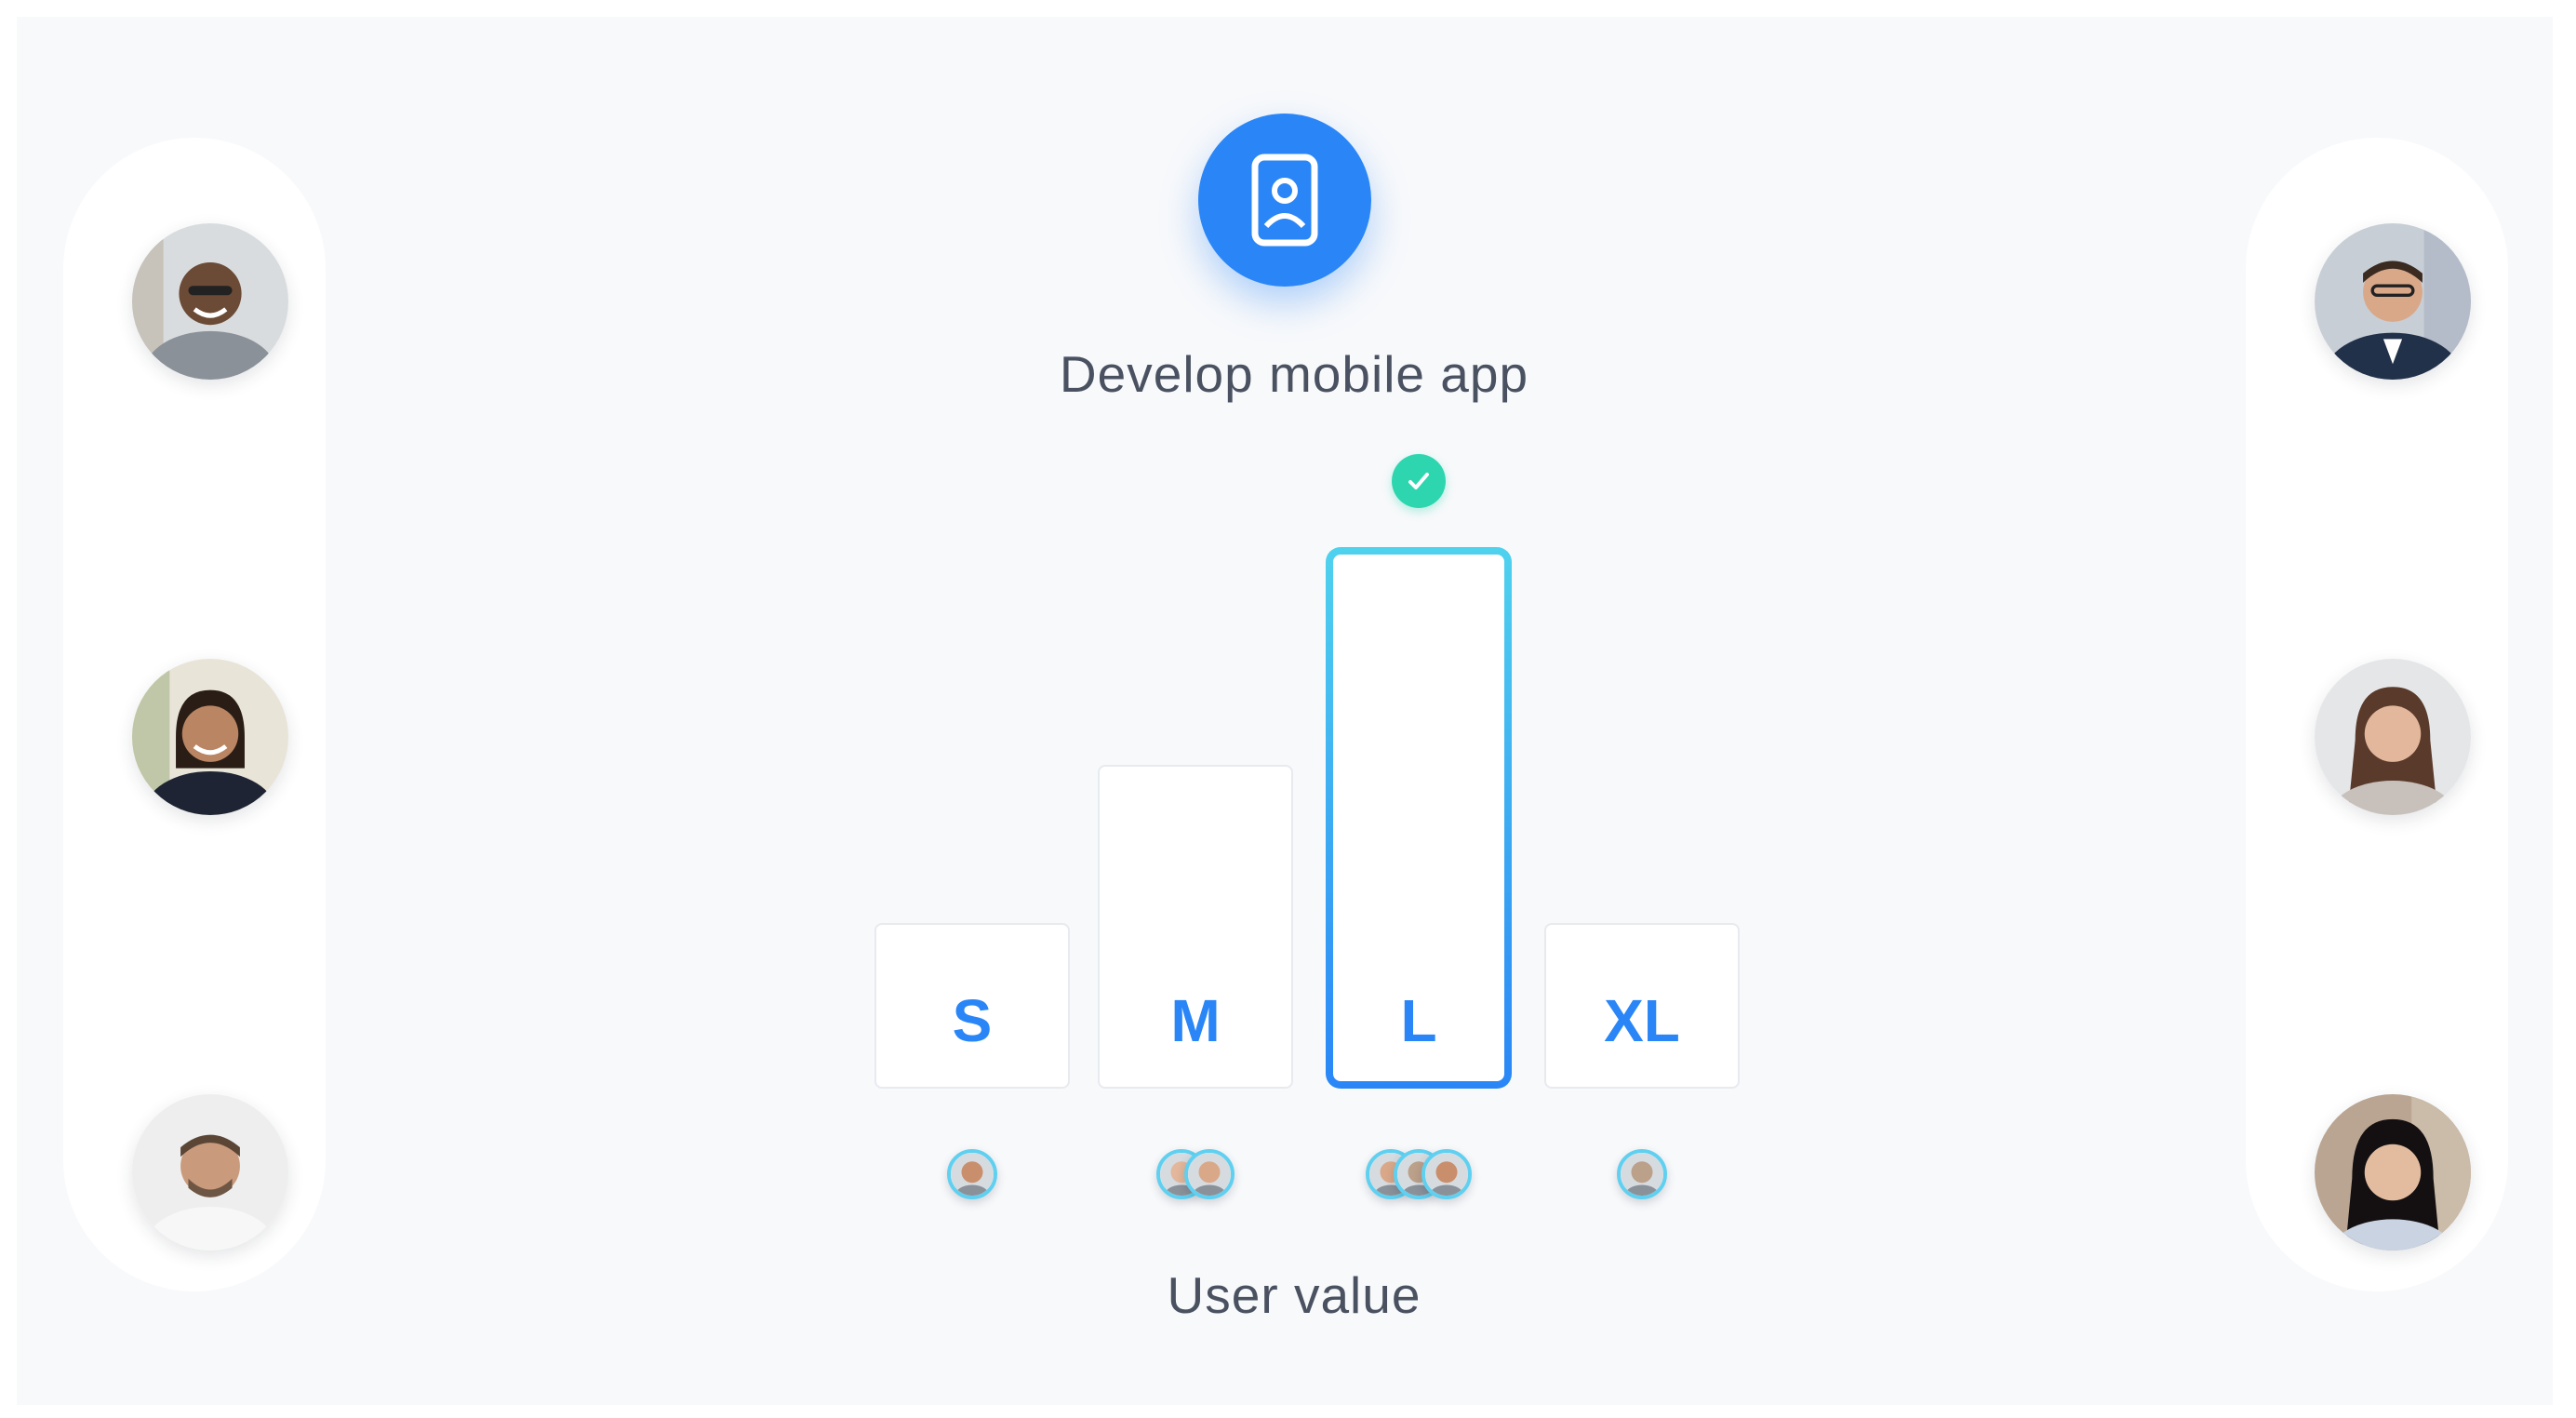 This screenshot has width=2576, height=1418. What do you see at coordinates (1294, 374) in the screenshot?
I see `task-title: Develop mobile app` at bounding box center [1294, 374].